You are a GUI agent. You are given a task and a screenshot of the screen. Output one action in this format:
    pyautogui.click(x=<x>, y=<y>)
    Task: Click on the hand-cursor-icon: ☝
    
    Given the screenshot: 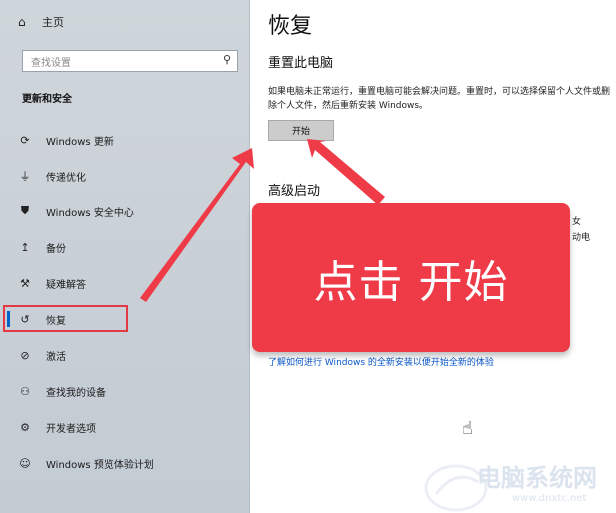 What is the action you would take?
    pyautogui.click(x=467, y=428)
    